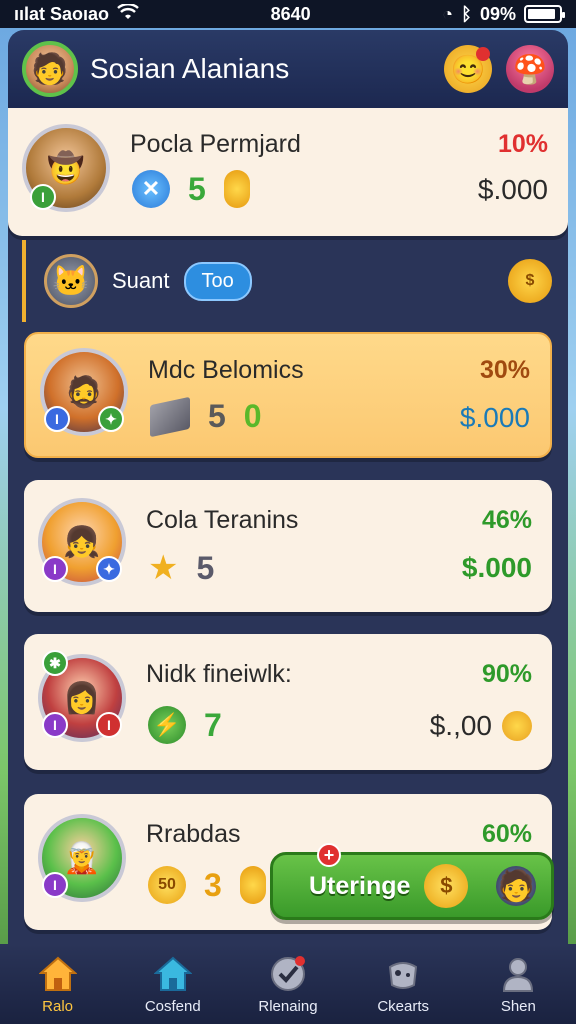 The height and width of the screenshot is (1024, 576). What do you see at coordinates (226, 370) in the screenshot?
I see `hero-name: Mdc Belomics` at bounding box center [226, 370].